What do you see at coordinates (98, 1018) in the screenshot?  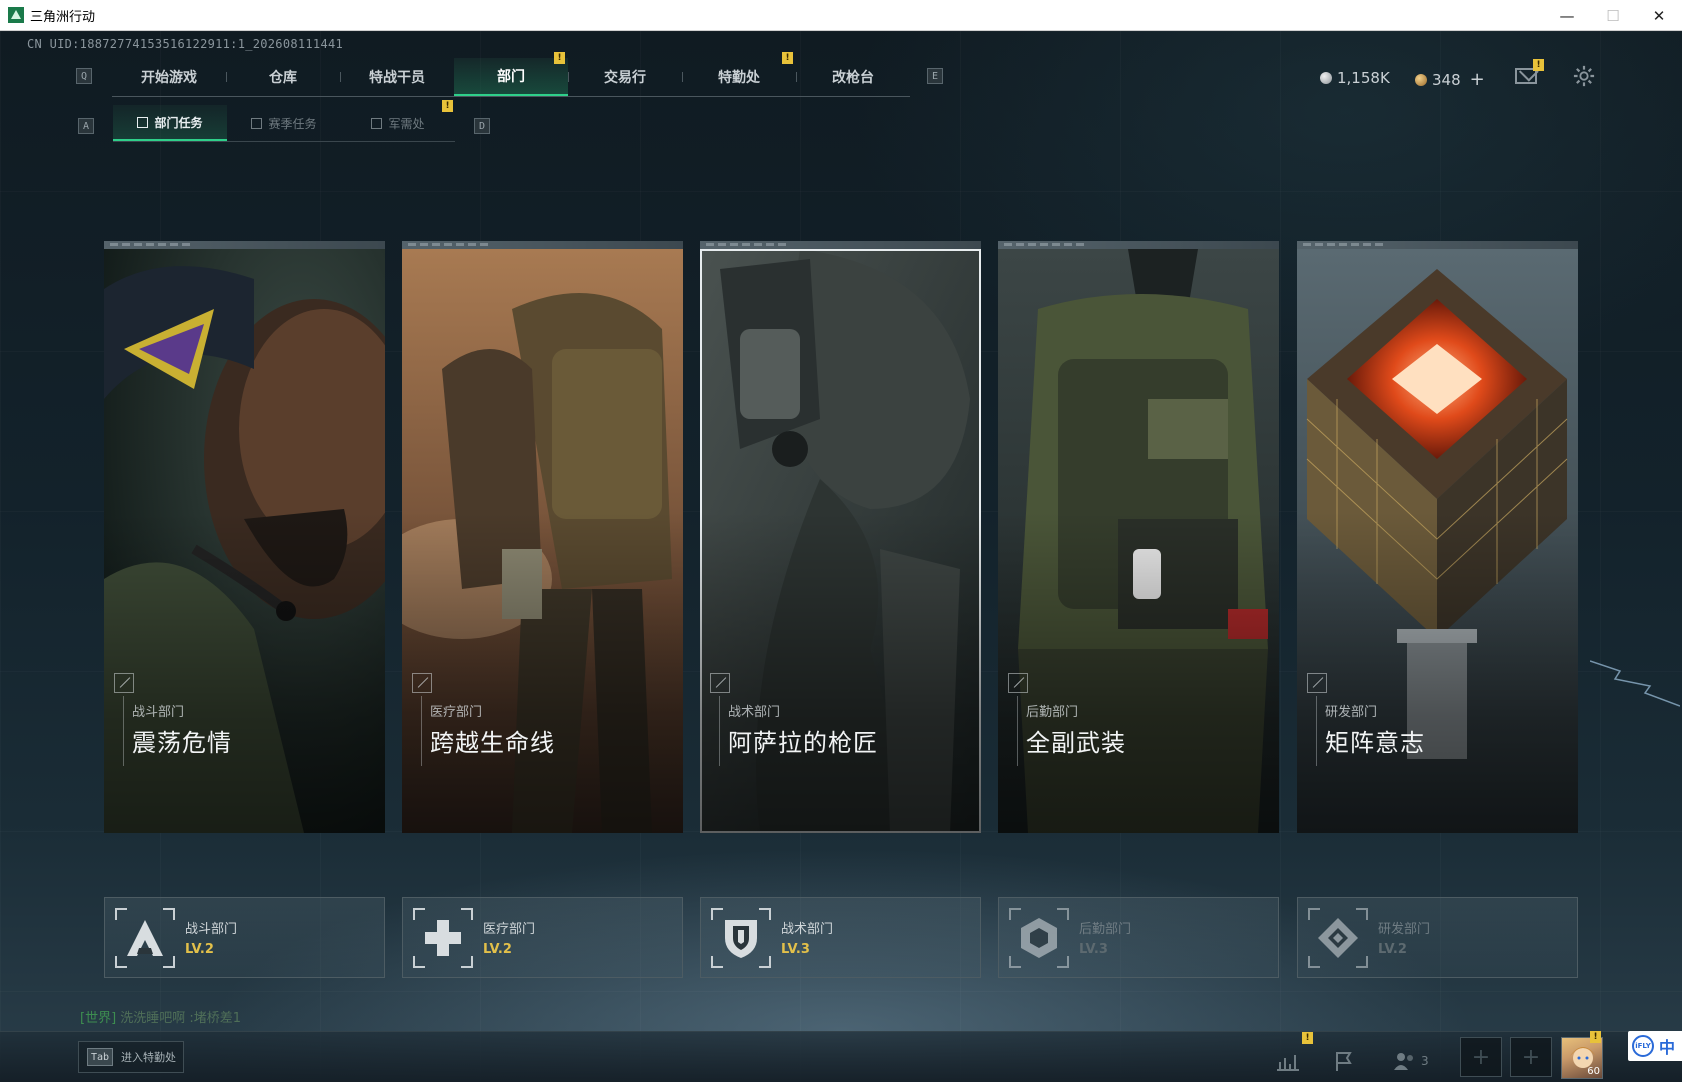 I see `chat-channel: [世界]` at bounding box center [98, 1018].